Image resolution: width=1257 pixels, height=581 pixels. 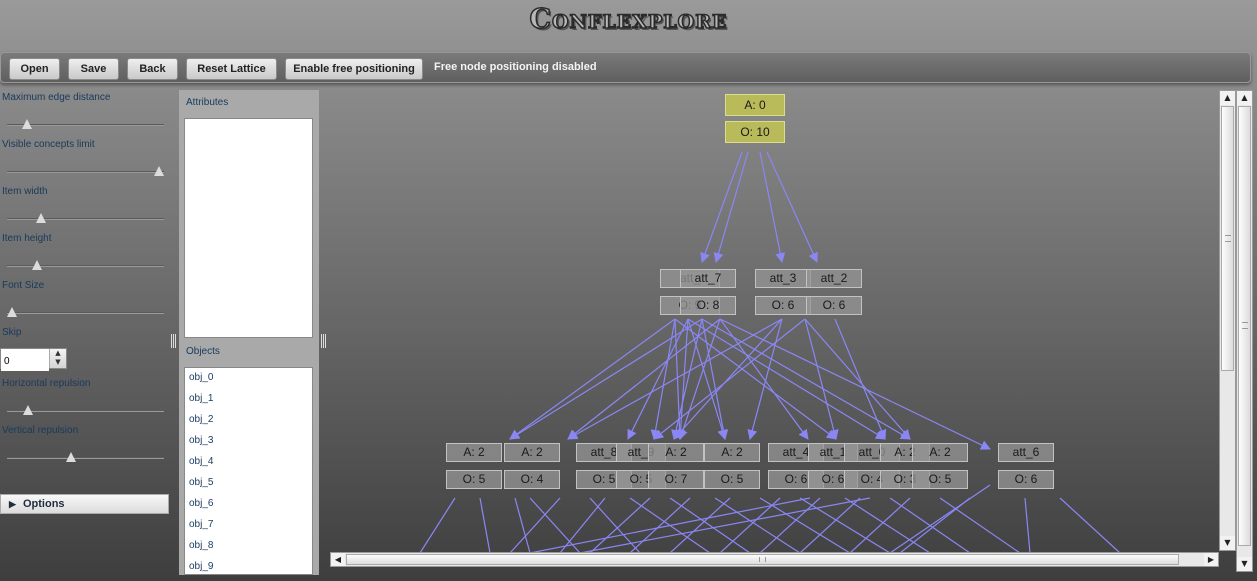 What do you see at coordinates (26, 124) in the screenshot?
I see `max-edge-slider-thumb` at bounding box center [26, 124].